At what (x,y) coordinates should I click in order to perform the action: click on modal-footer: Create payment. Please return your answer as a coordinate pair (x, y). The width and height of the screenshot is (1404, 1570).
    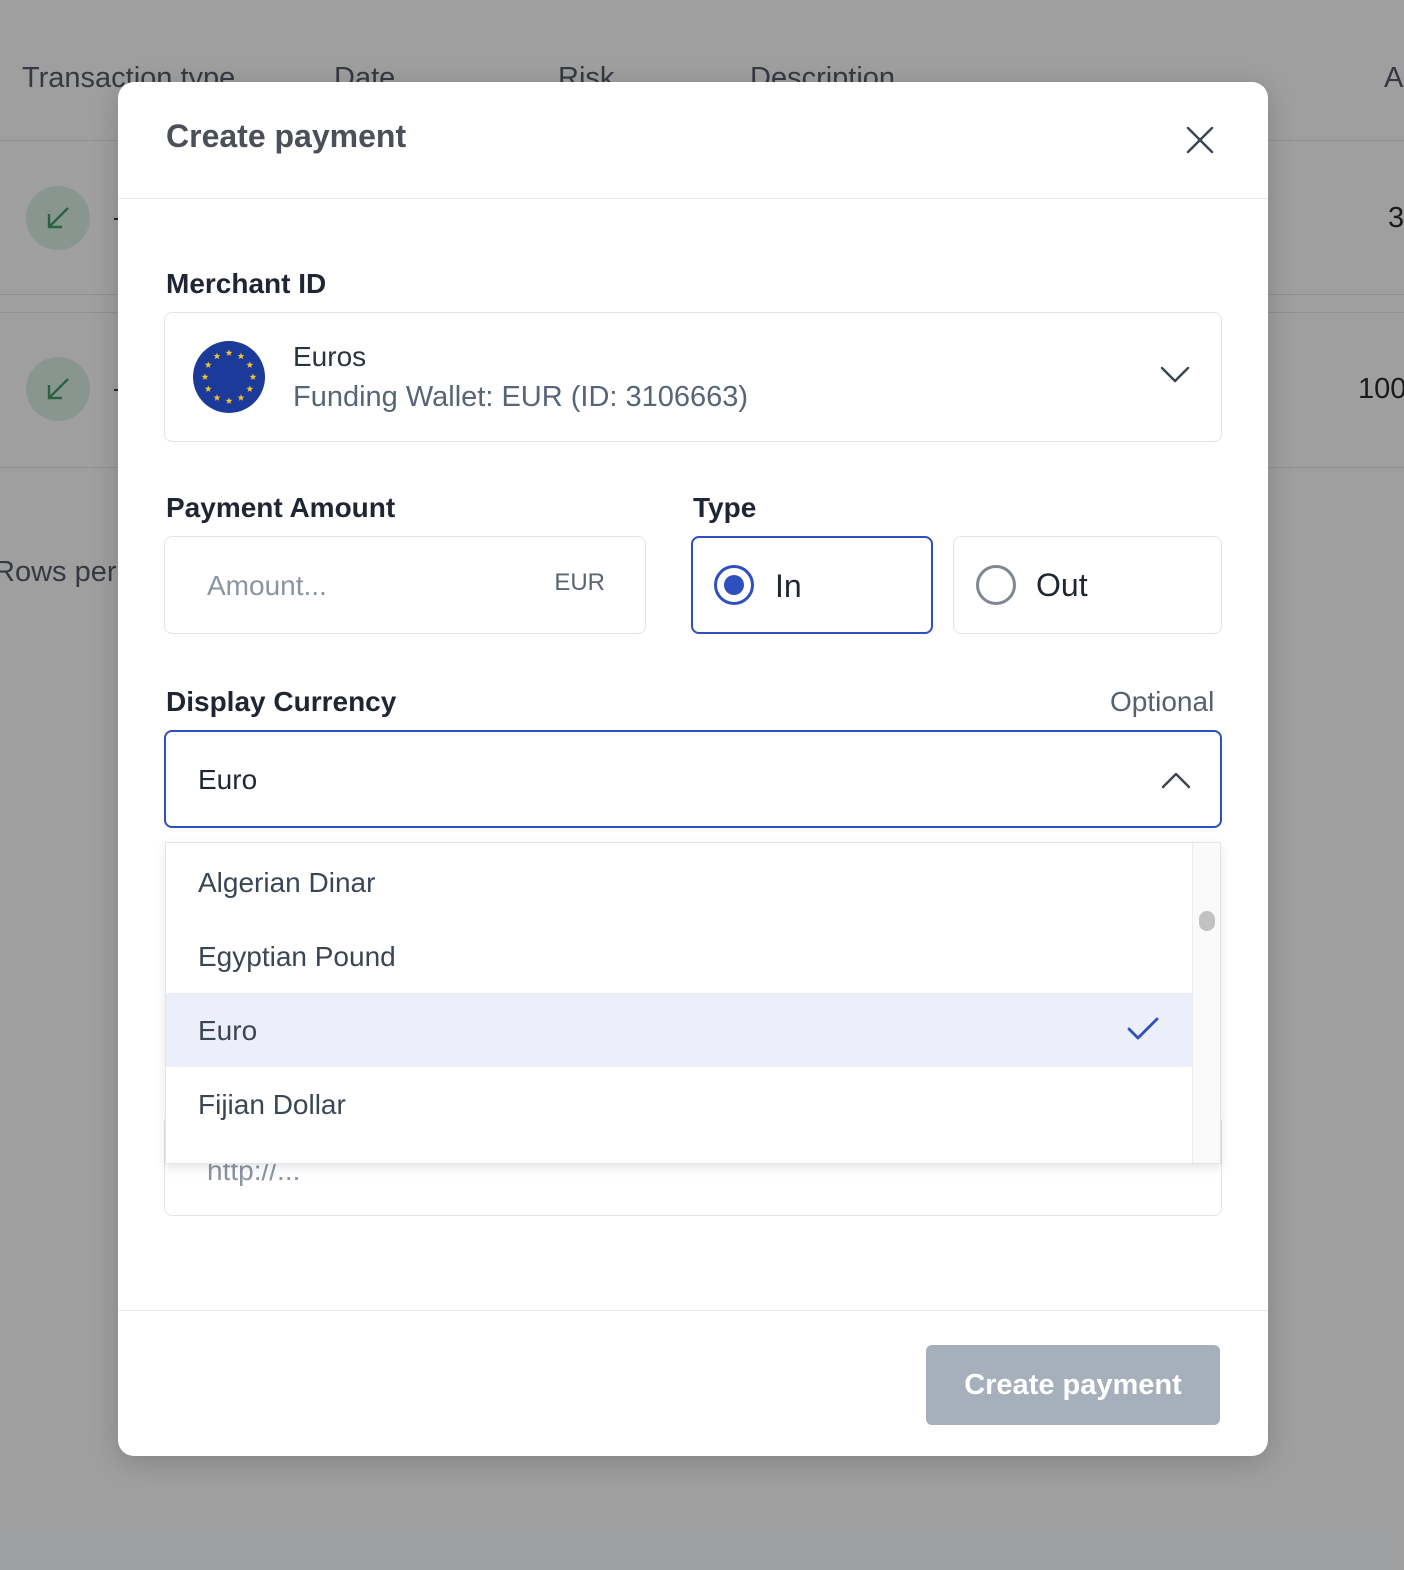
    Looking at the image, I should click on (693, 1383).